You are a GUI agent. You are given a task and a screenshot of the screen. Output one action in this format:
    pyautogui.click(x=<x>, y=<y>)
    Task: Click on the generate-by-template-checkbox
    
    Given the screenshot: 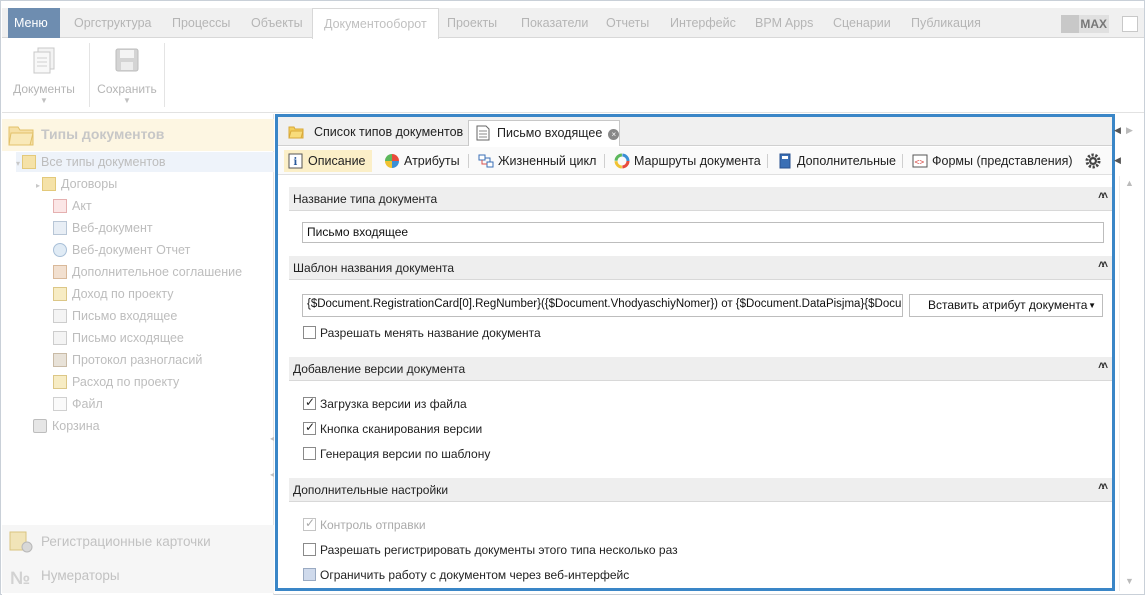 What is the action you would take?
    pyautogui.click(x=309, y=453)
    